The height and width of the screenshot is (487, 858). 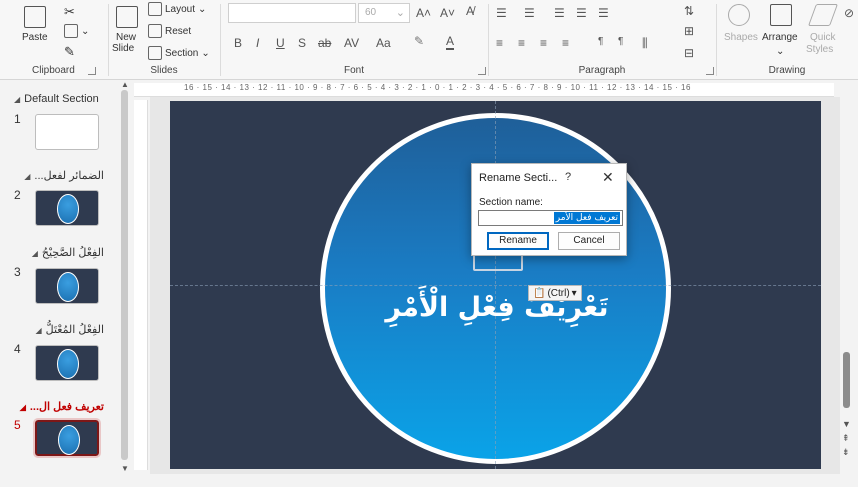 I want to click on section-header-selected: تعريف فعل ال...◢, so click(x=59, y=406).